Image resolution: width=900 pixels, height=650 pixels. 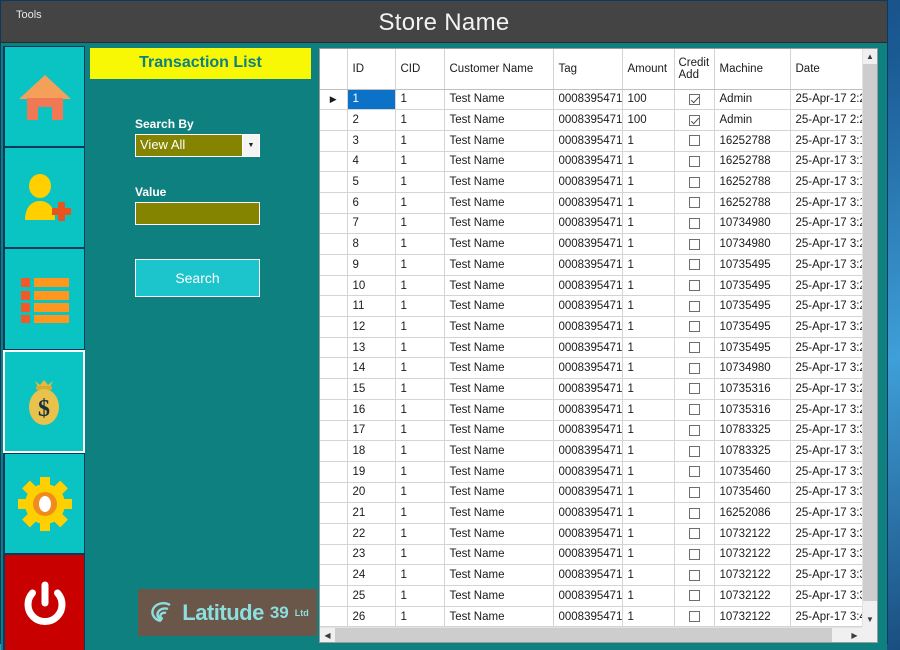 What do you see at coordinates (826, 265) in the screenshot?
I see `cell-date: 25-Apr-17 3:23:08 ..` at bounding box center [826, 265].